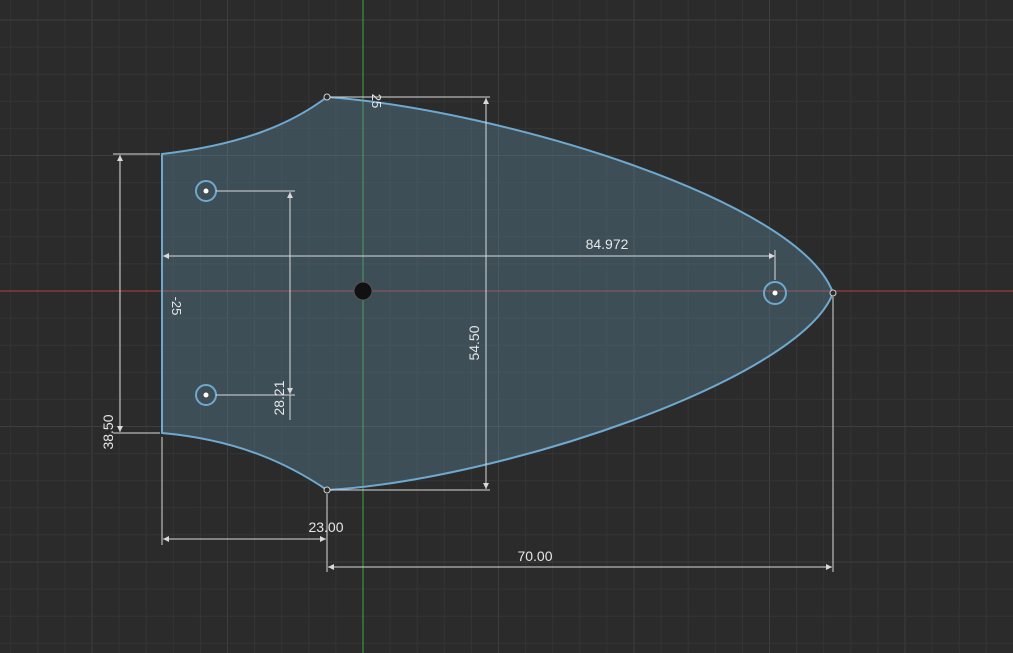 The image size is (1013, 653). I want to click on dimension-radius-left-value: -25, so click(176, 306).